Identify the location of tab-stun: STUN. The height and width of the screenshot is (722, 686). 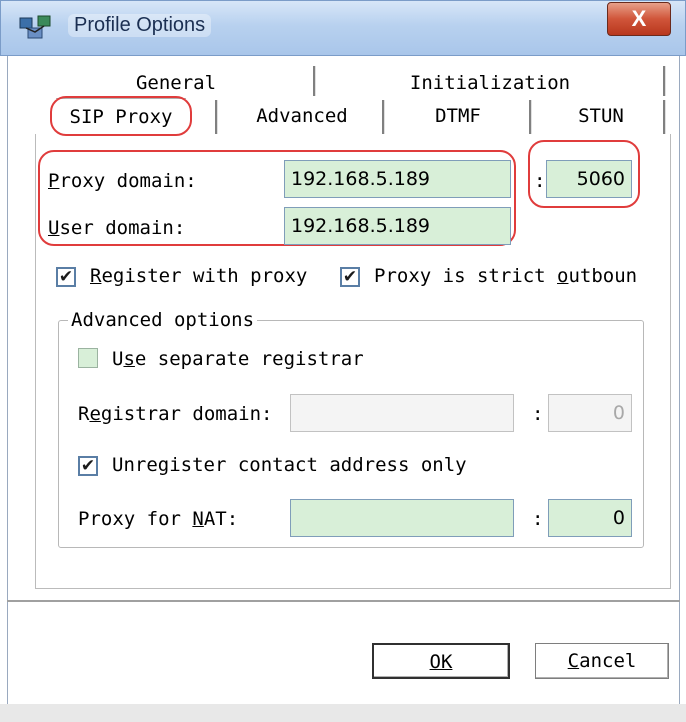
(601, 117).